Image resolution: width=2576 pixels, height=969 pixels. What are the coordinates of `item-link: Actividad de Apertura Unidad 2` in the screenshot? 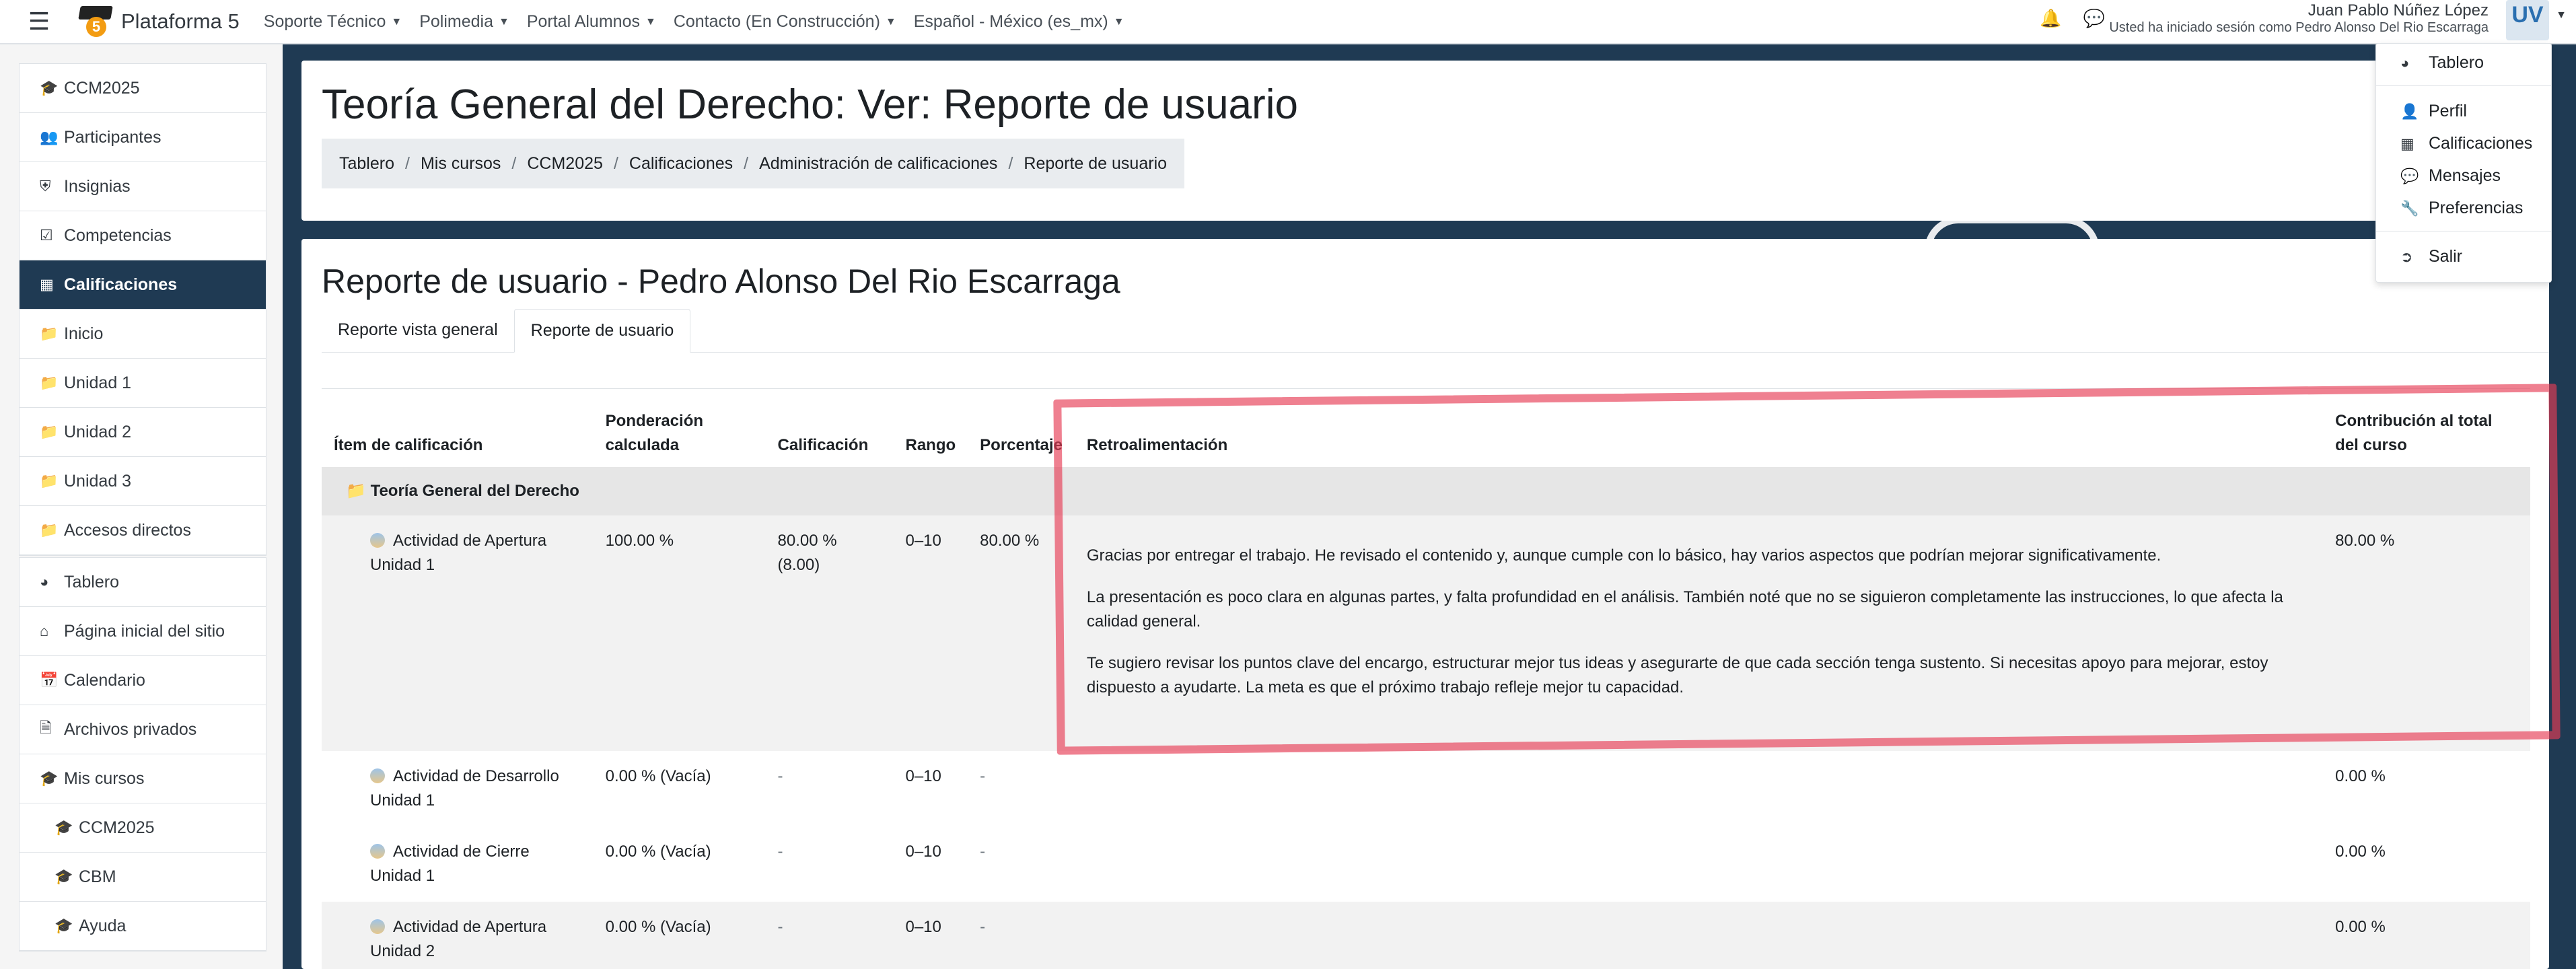 It's located at (458, 939).